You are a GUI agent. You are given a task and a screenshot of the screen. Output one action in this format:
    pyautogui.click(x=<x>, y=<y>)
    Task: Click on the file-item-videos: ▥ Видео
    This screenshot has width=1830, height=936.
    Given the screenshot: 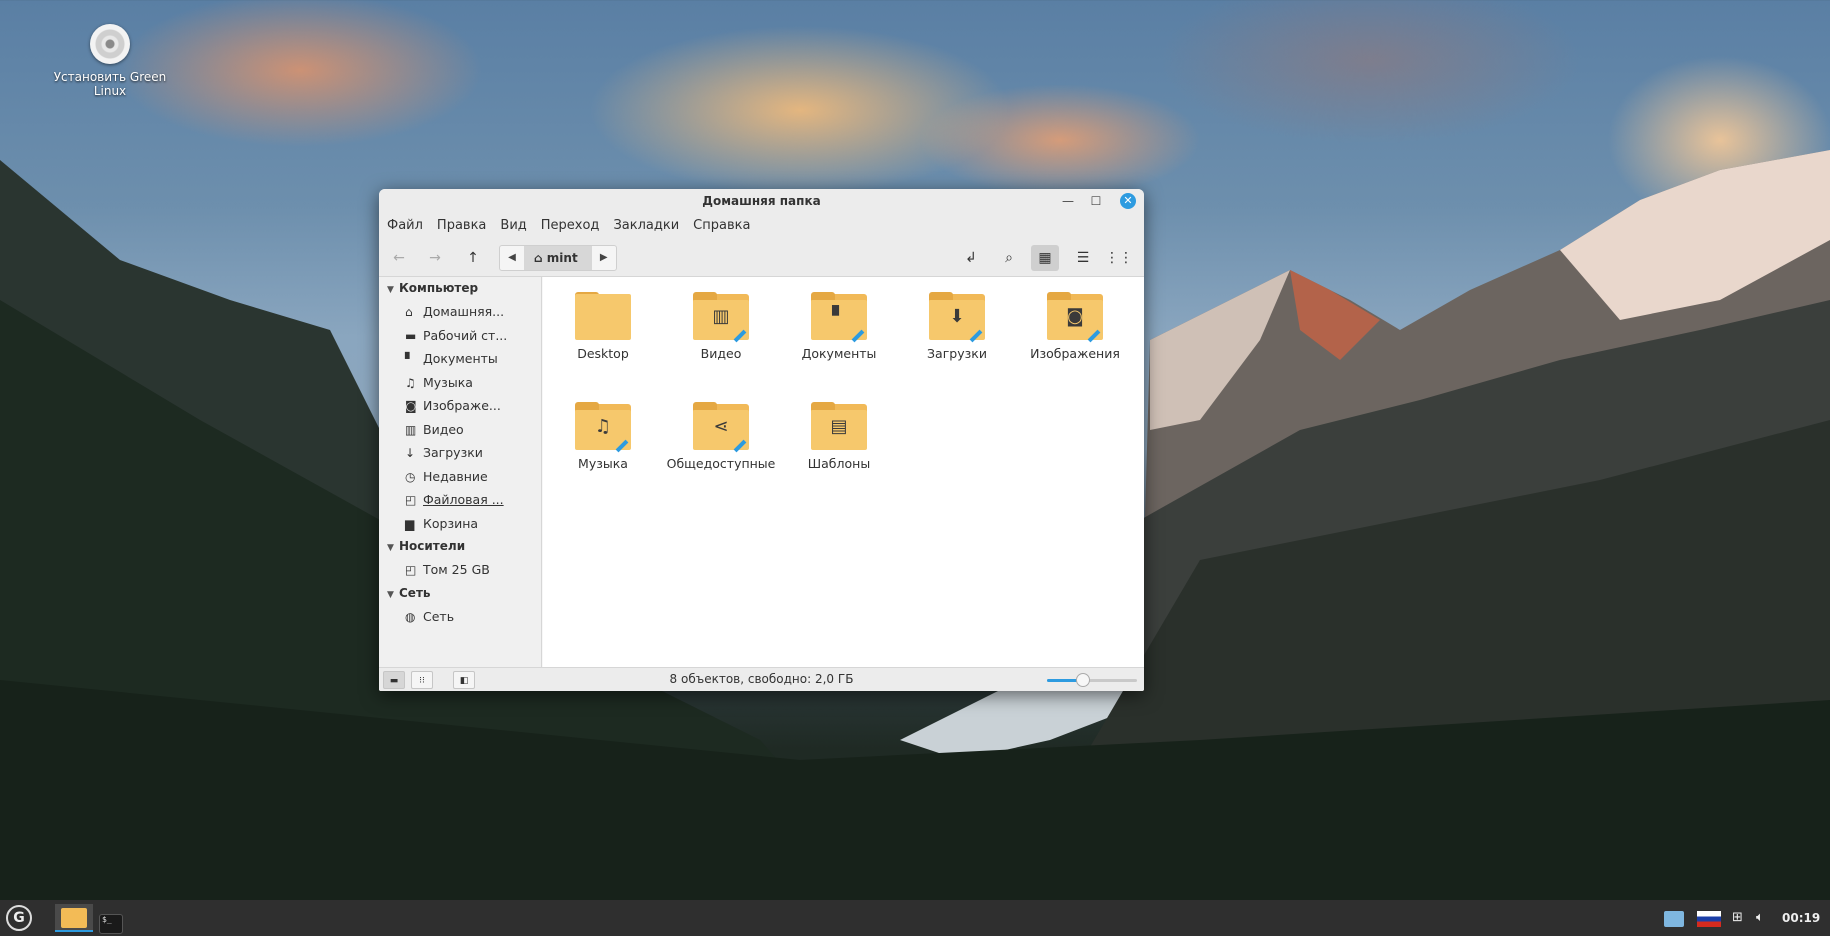 What is the action you would take?
    pyautogui.click(x=721, y=326)
    